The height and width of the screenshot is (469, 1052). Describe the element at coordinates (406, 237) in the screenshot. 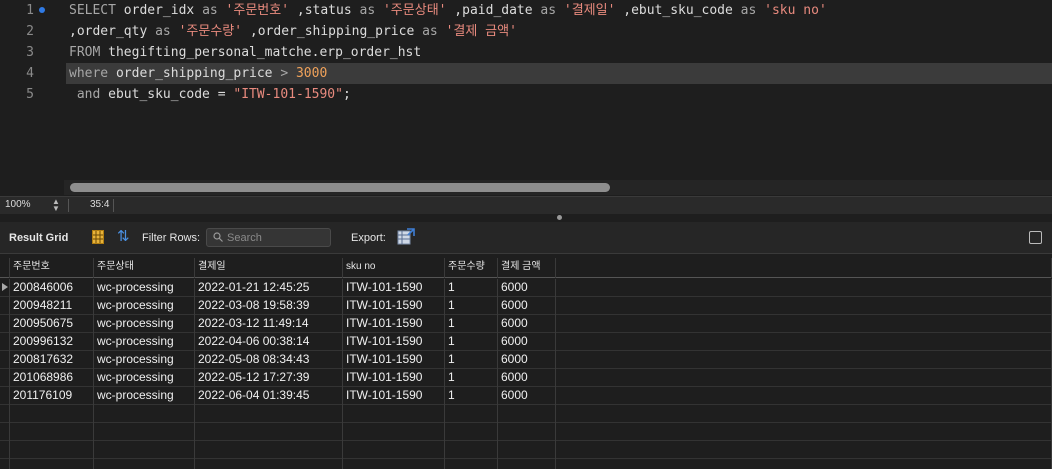

I see `export-icon` at that location.